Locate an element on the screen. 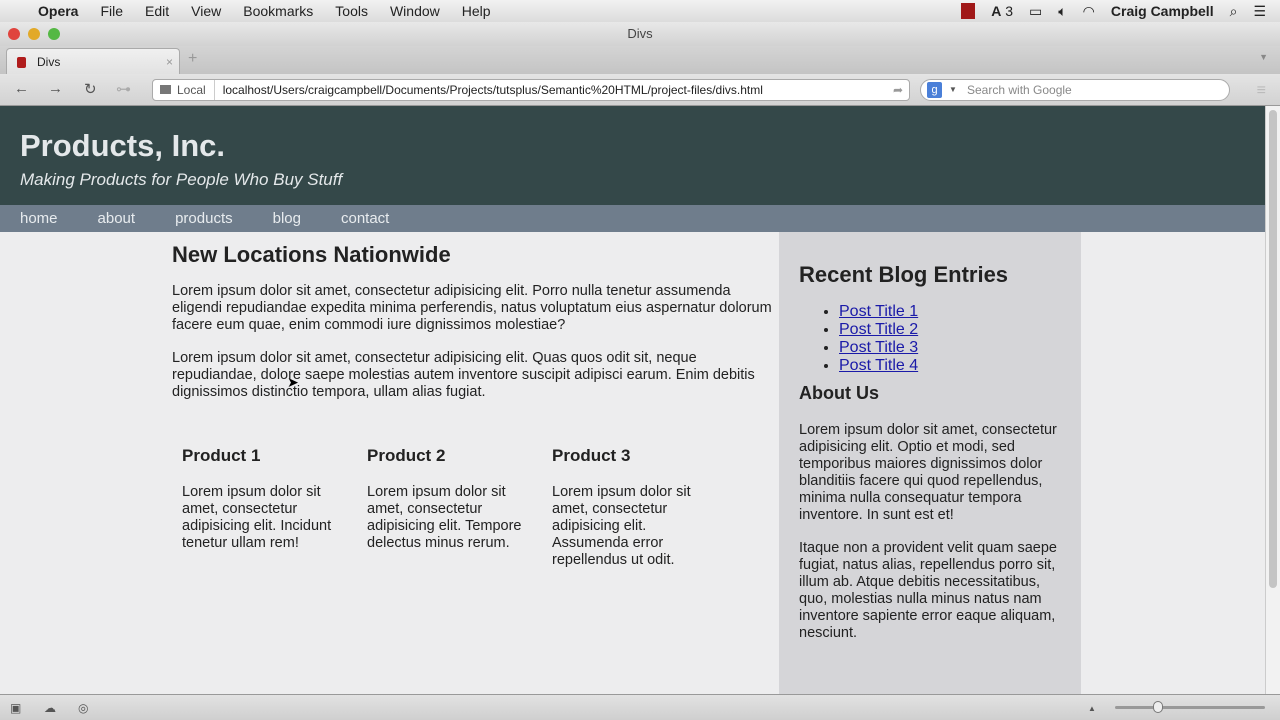  close-window-button is located at coordinates (14, 34).